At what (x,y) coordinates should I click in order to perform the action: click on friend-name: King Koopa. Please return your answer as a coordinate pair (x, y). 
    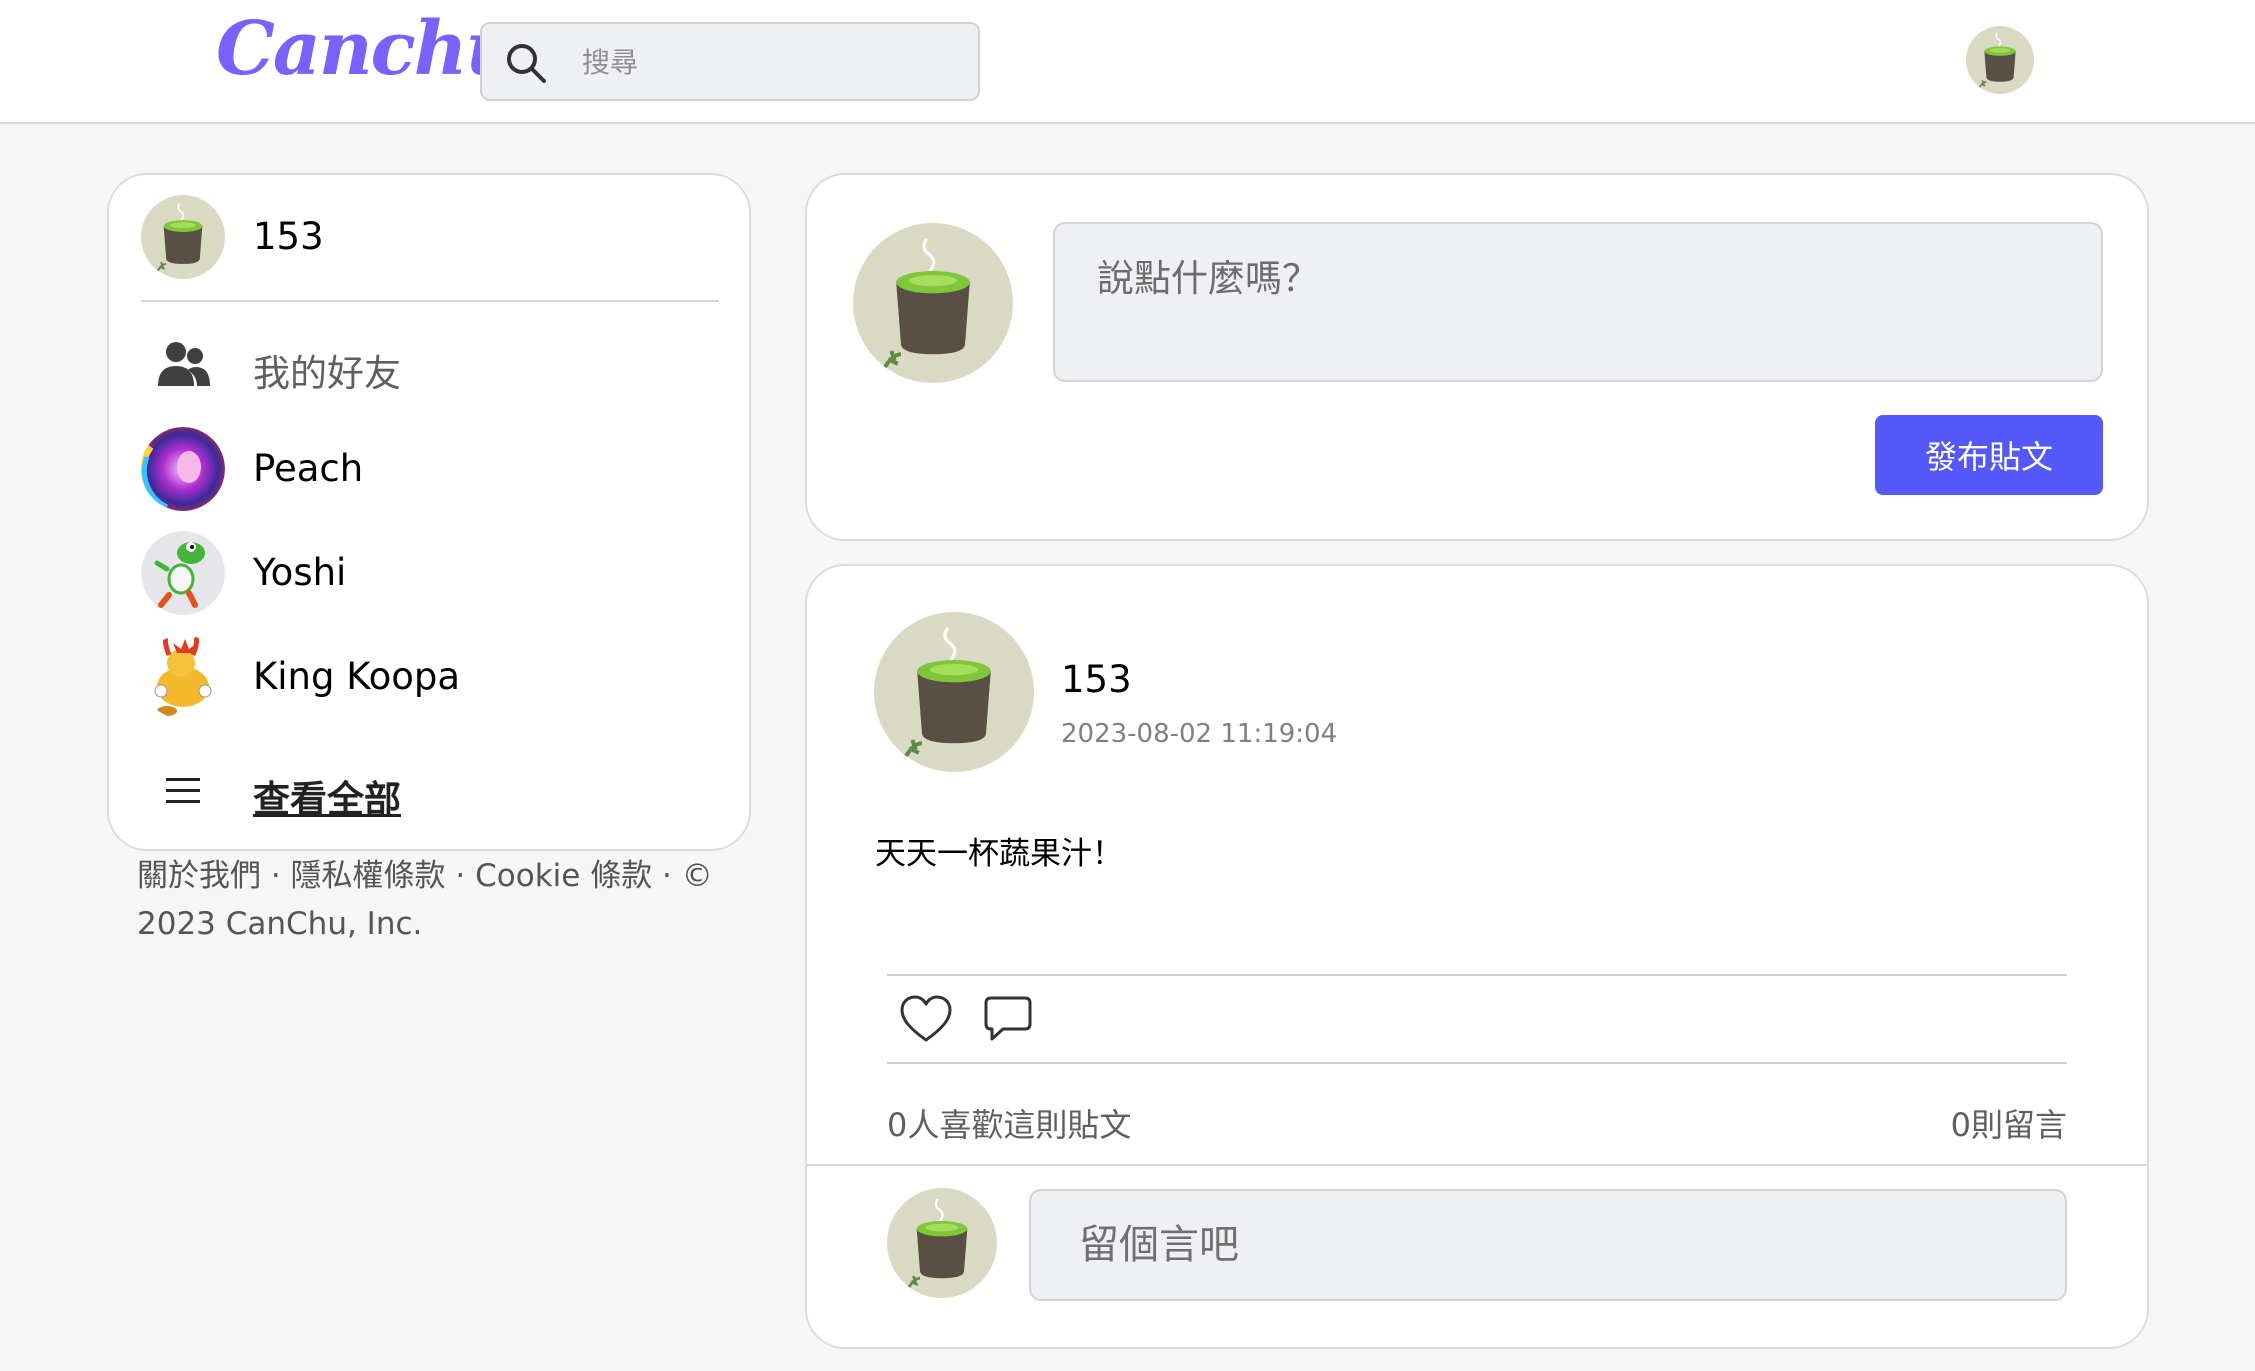
    Looking at the image, I should click on (357, 676).